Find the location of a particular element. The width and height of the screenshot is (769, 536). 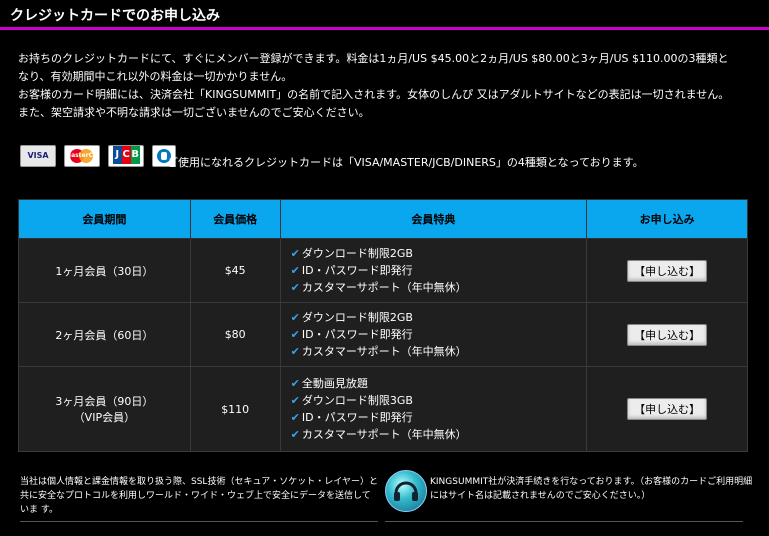

plan-price: $80 is located at coordinates (235, 334).